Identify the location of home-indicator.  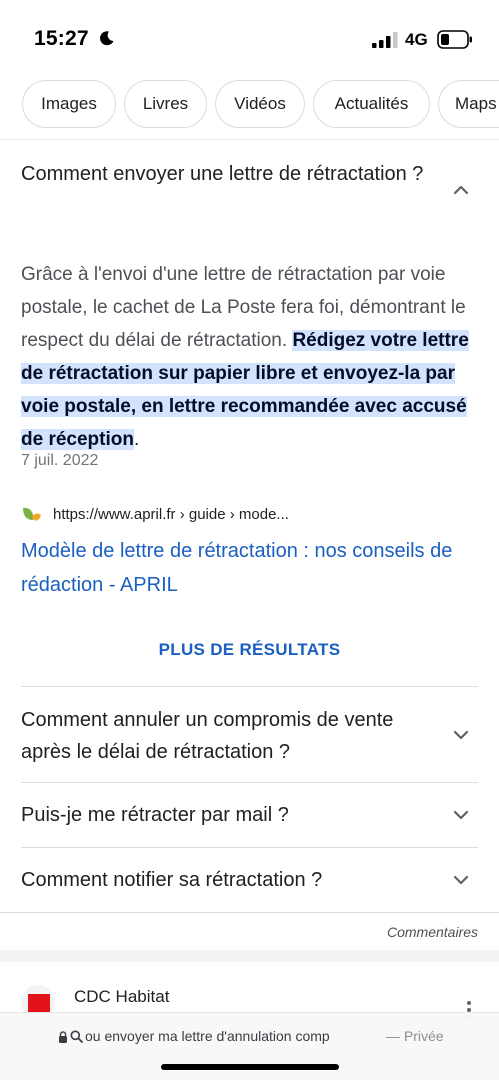
(250, 1067).